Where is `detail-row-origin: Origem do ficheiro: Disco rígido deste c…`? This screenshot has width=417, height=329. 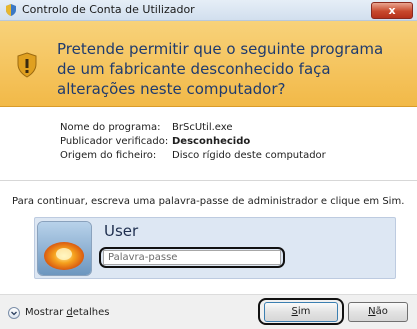 detail-row-origin: Origem do ficheiro: Disco rígido deste c… is located at coordinates (220, 156).